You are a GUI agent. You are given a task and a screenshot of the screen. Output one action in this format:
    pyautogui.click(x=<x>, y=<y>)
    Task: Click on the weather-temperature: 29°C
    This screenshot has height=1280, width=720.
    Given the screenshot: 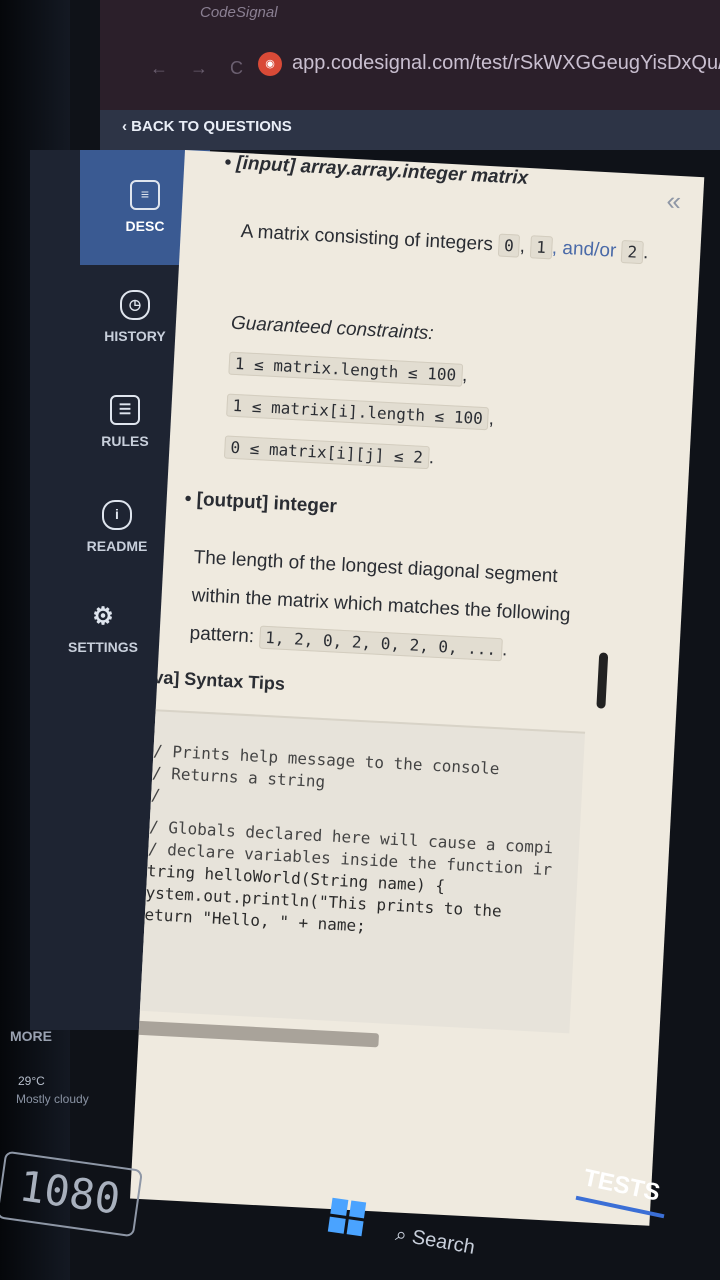 What is the action you would take?
    pyautogui.click(x=31, y=1081)
    